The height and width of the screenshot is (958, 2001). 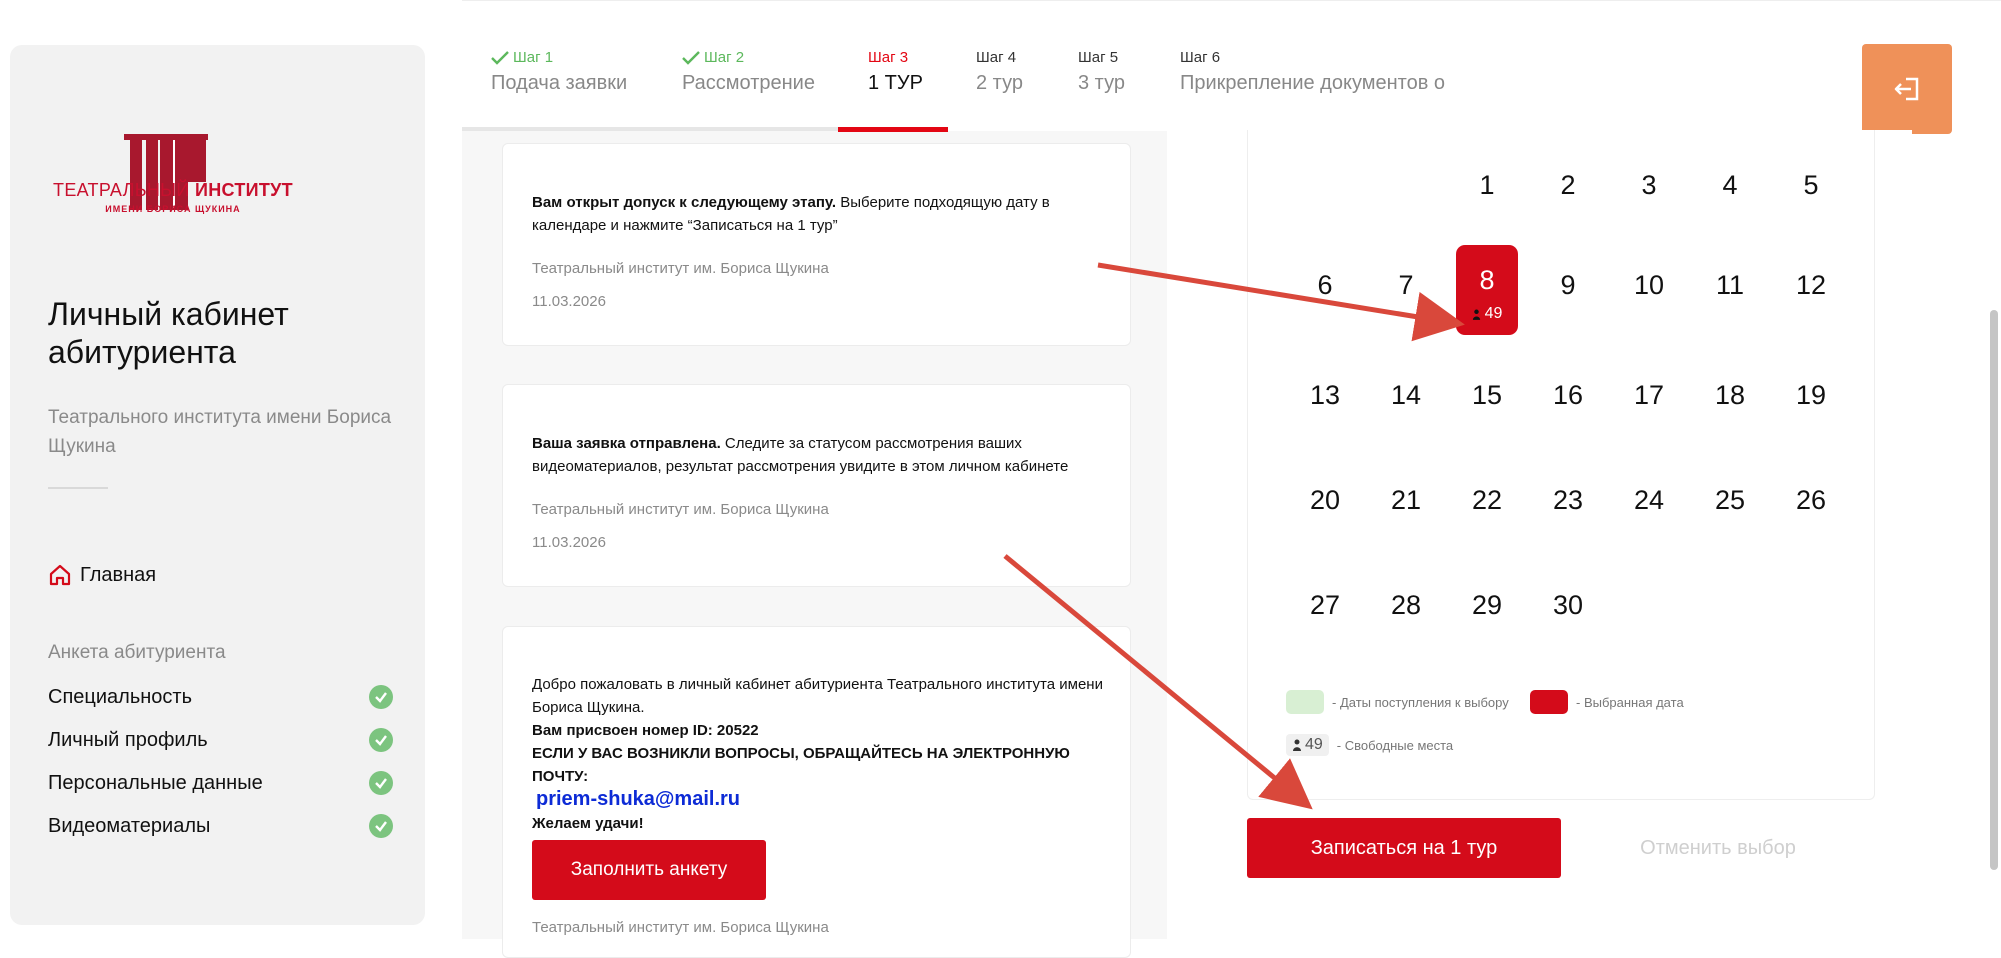 I want to click on calendar-day-number: 3, so click(x=1649, y=185).